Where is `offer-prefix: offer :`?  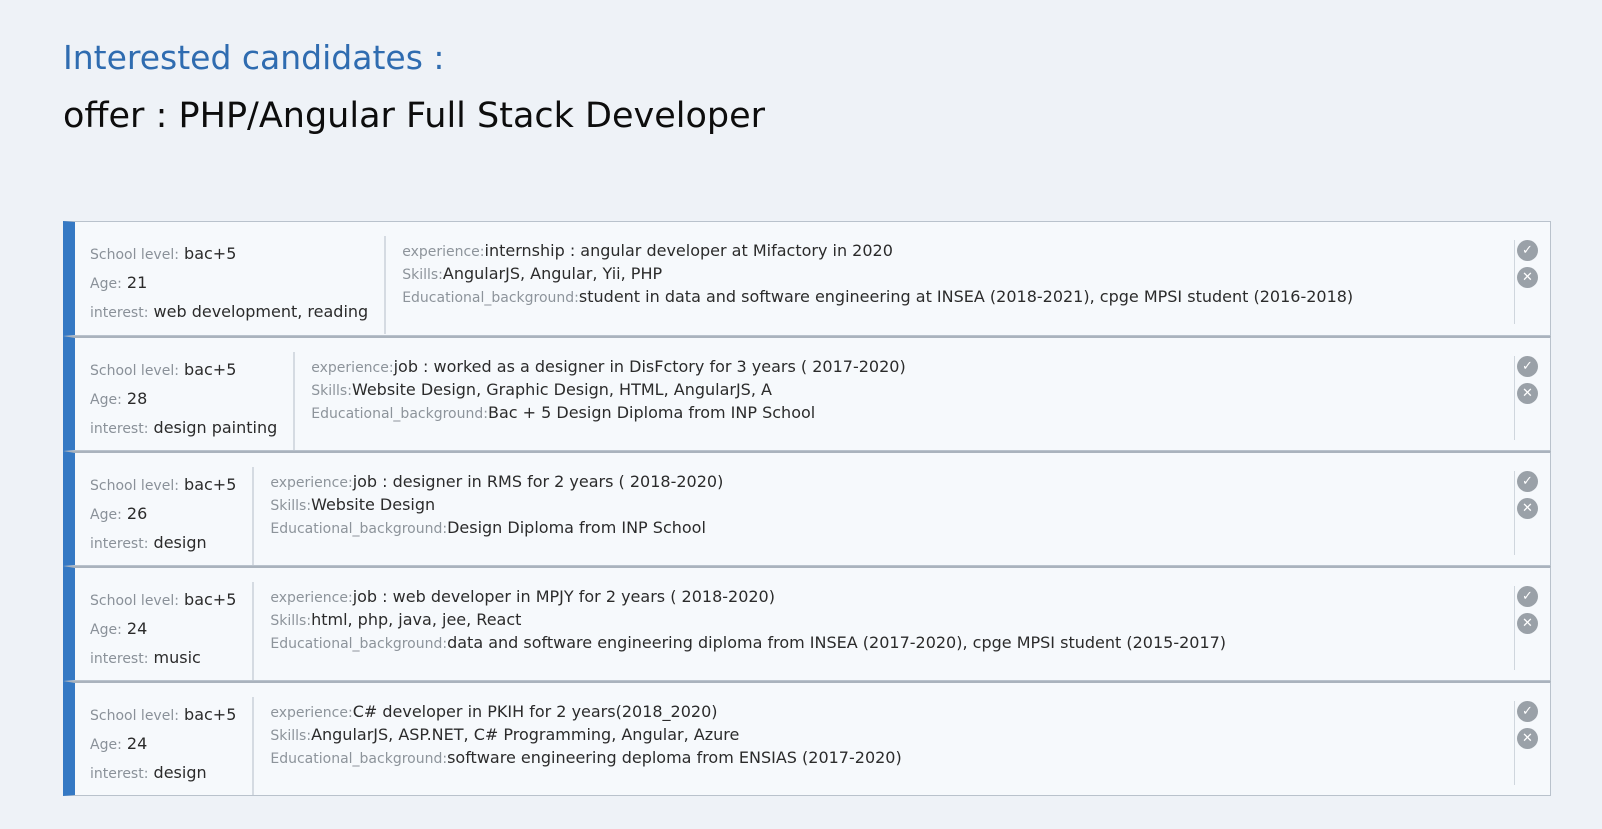
offer-prefix: offer : is located at coordinates (115, 116).